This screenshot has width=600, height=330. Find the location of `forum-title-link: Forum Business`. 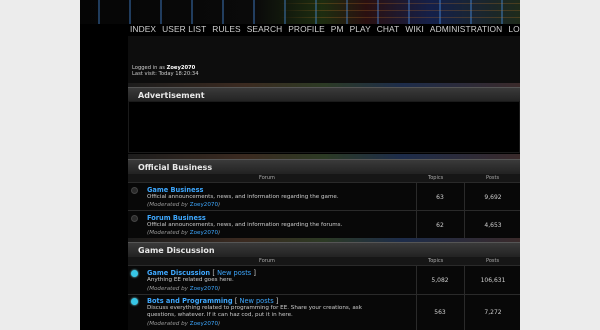

forum-title-link: Forum Business is located at coordinates (176, 218).